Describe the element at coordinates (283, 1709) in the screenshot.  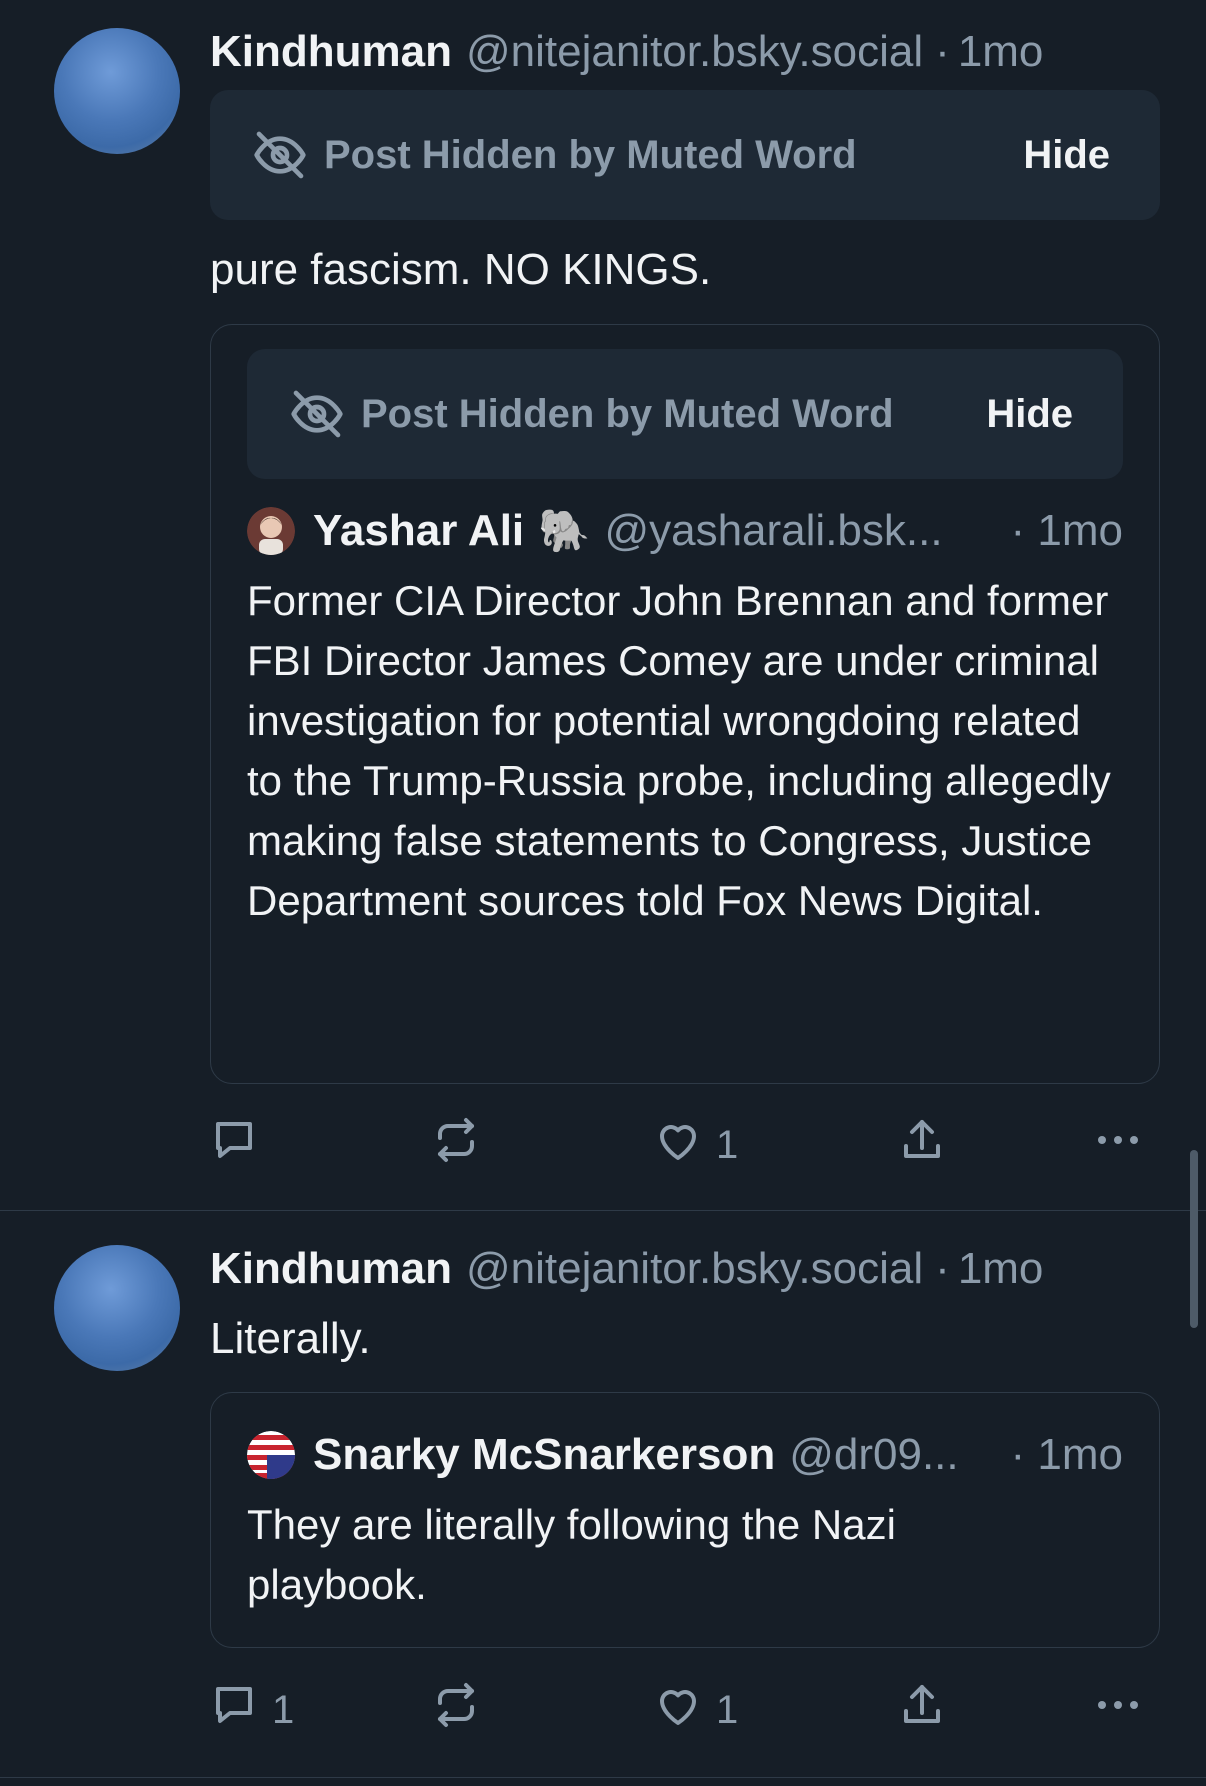
I see `reply-count: 1` at that location.